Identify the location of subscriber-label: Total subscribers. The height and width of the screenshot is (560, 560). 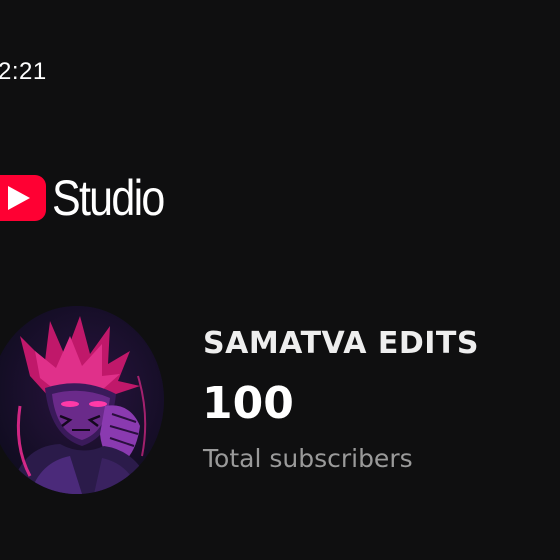
(308, 458).